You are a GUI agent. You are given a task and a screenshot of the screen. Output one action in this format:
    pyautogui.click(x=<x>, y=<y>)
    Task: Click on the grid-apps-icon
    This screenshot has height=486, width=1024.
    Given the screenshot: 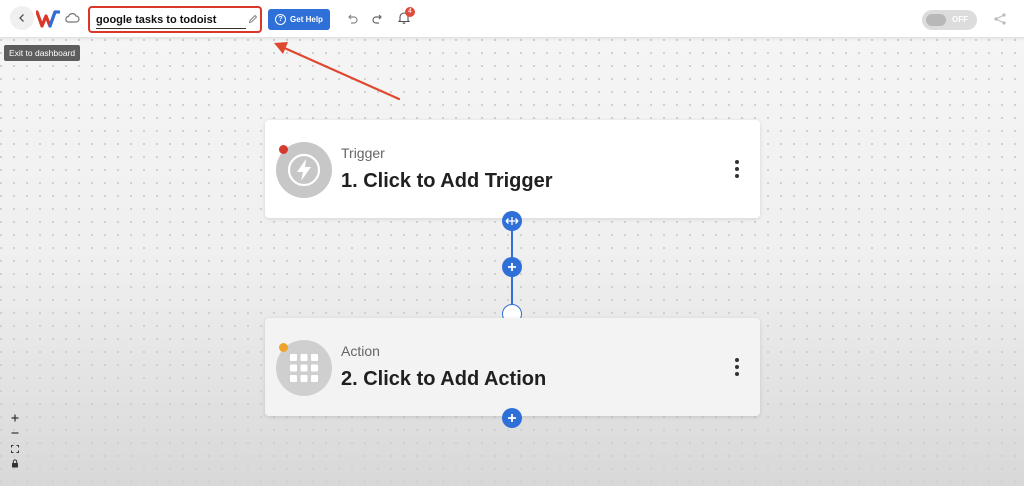 What is the action you would take?
    pyautogui.click(x=304, y=368)
    